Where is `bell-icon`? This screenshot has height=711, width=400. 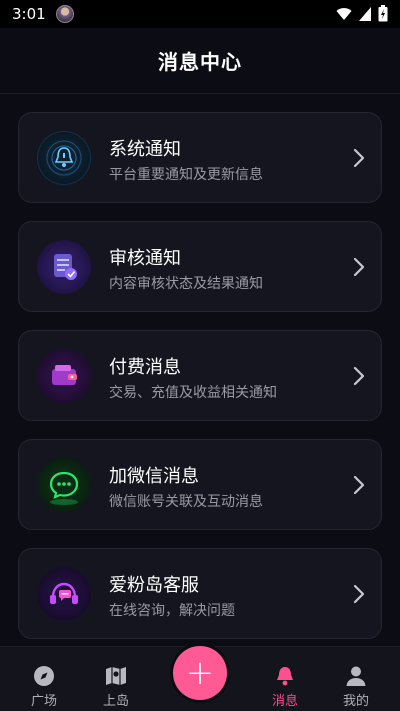 bell-icon is located at coordinates (285, 676).